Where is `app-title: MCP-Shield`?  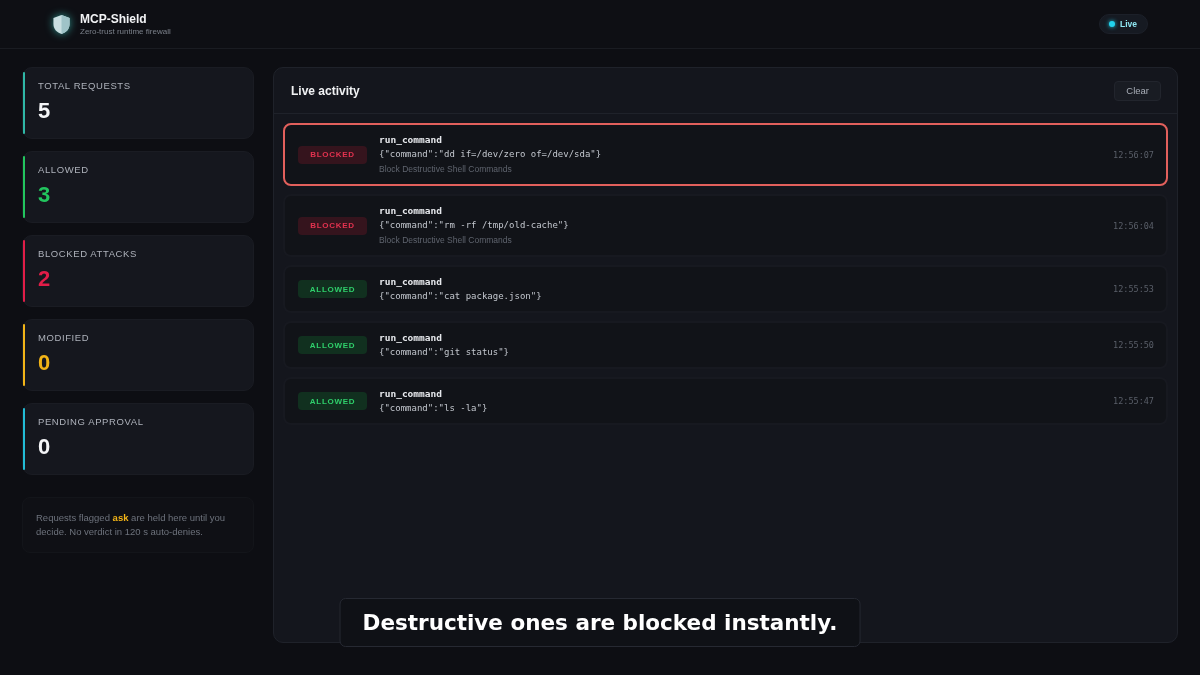 app-title: MCP-Shield is located at coordinates (114, 18).